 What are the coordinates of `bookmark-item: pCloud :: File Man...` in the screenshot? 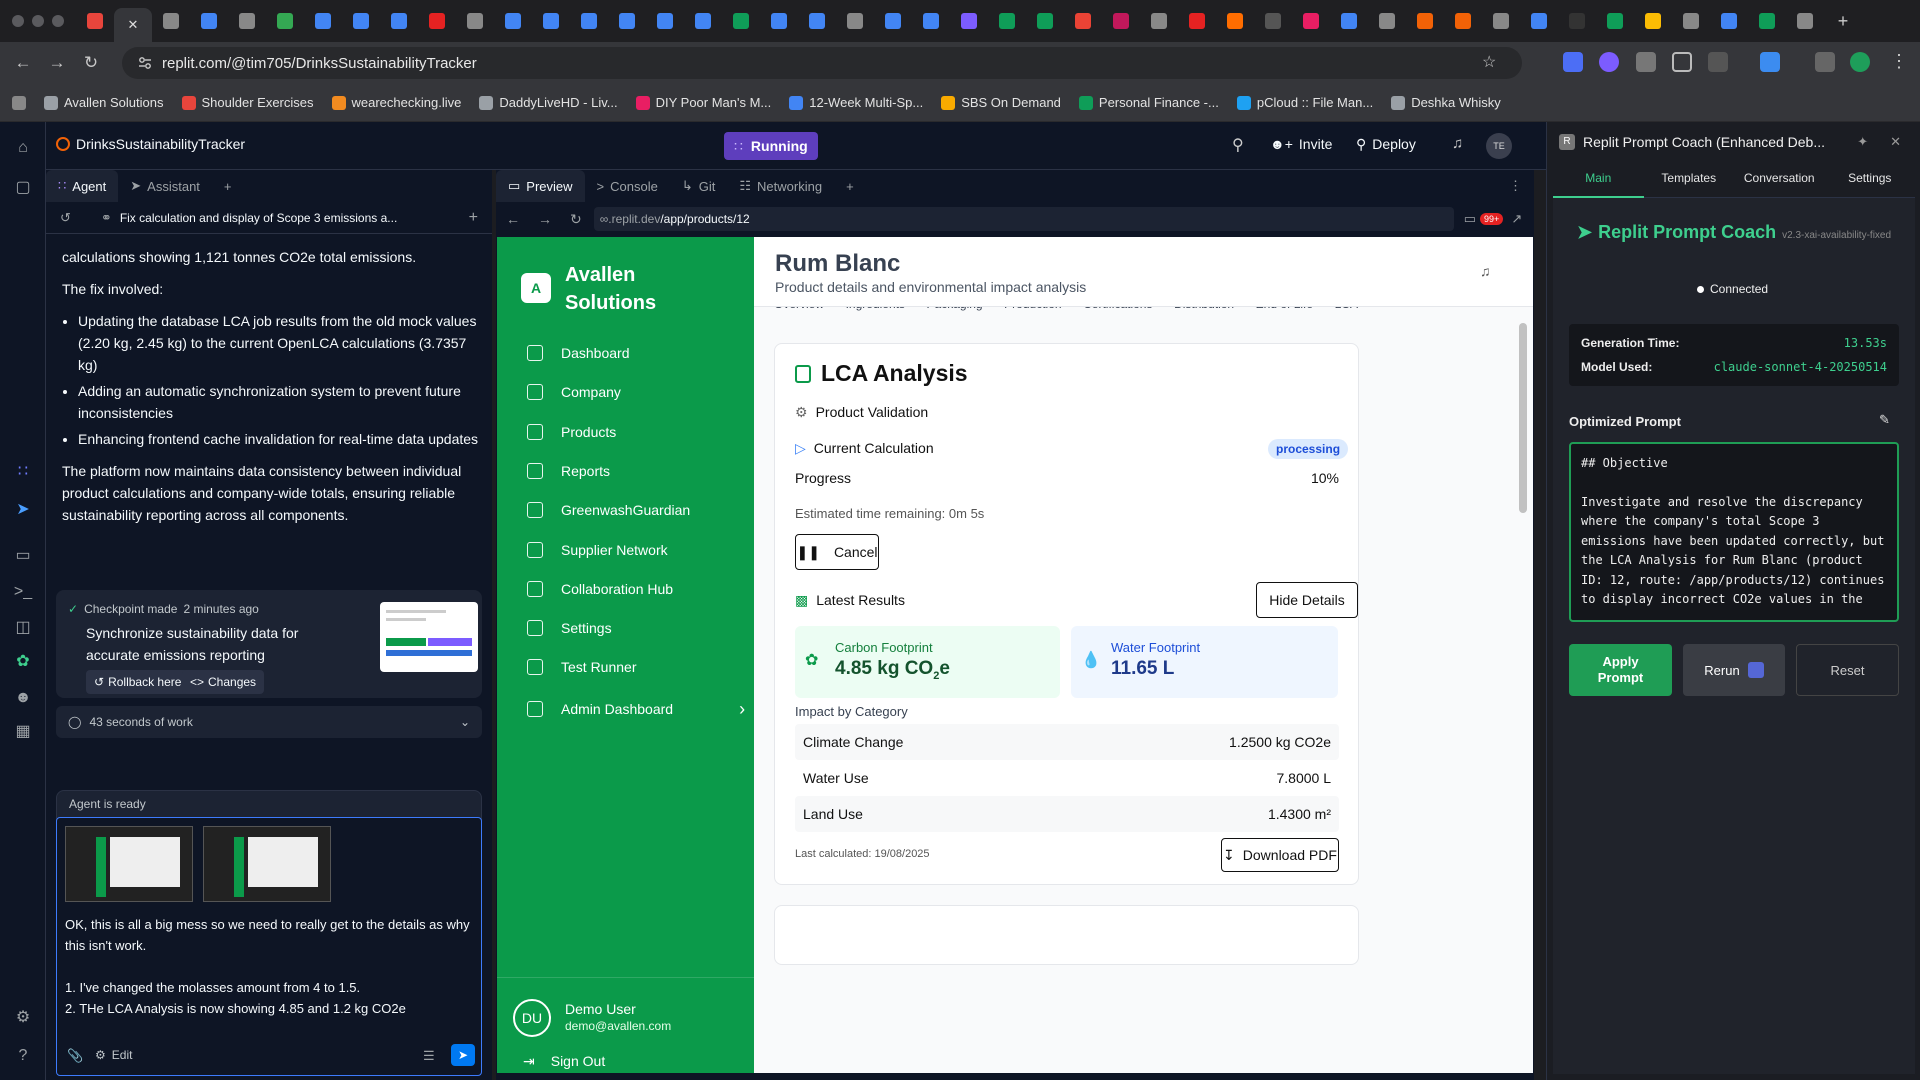 It's located at (1304, 102).